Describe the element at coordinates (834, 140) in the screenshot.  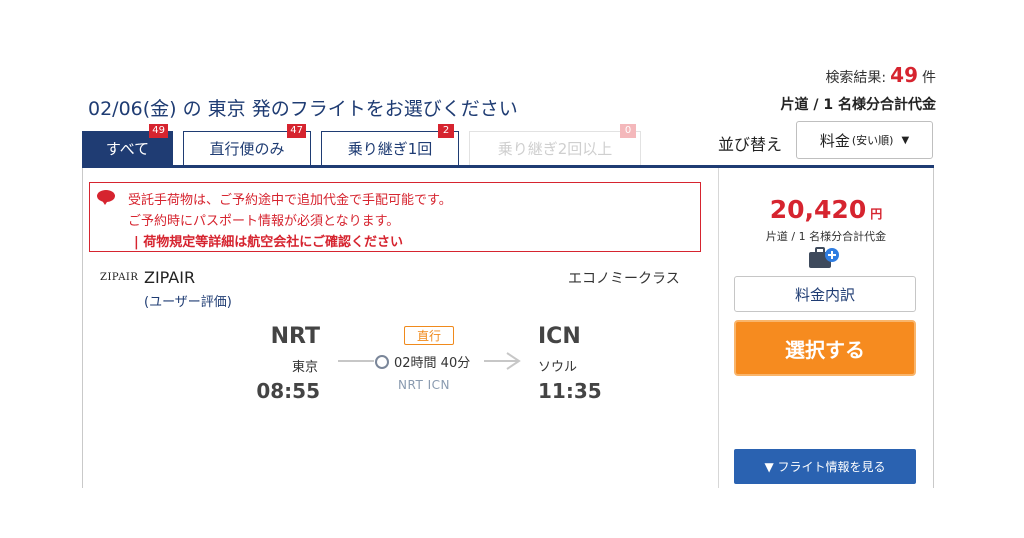
I see `sort-value: 料金` at that location.